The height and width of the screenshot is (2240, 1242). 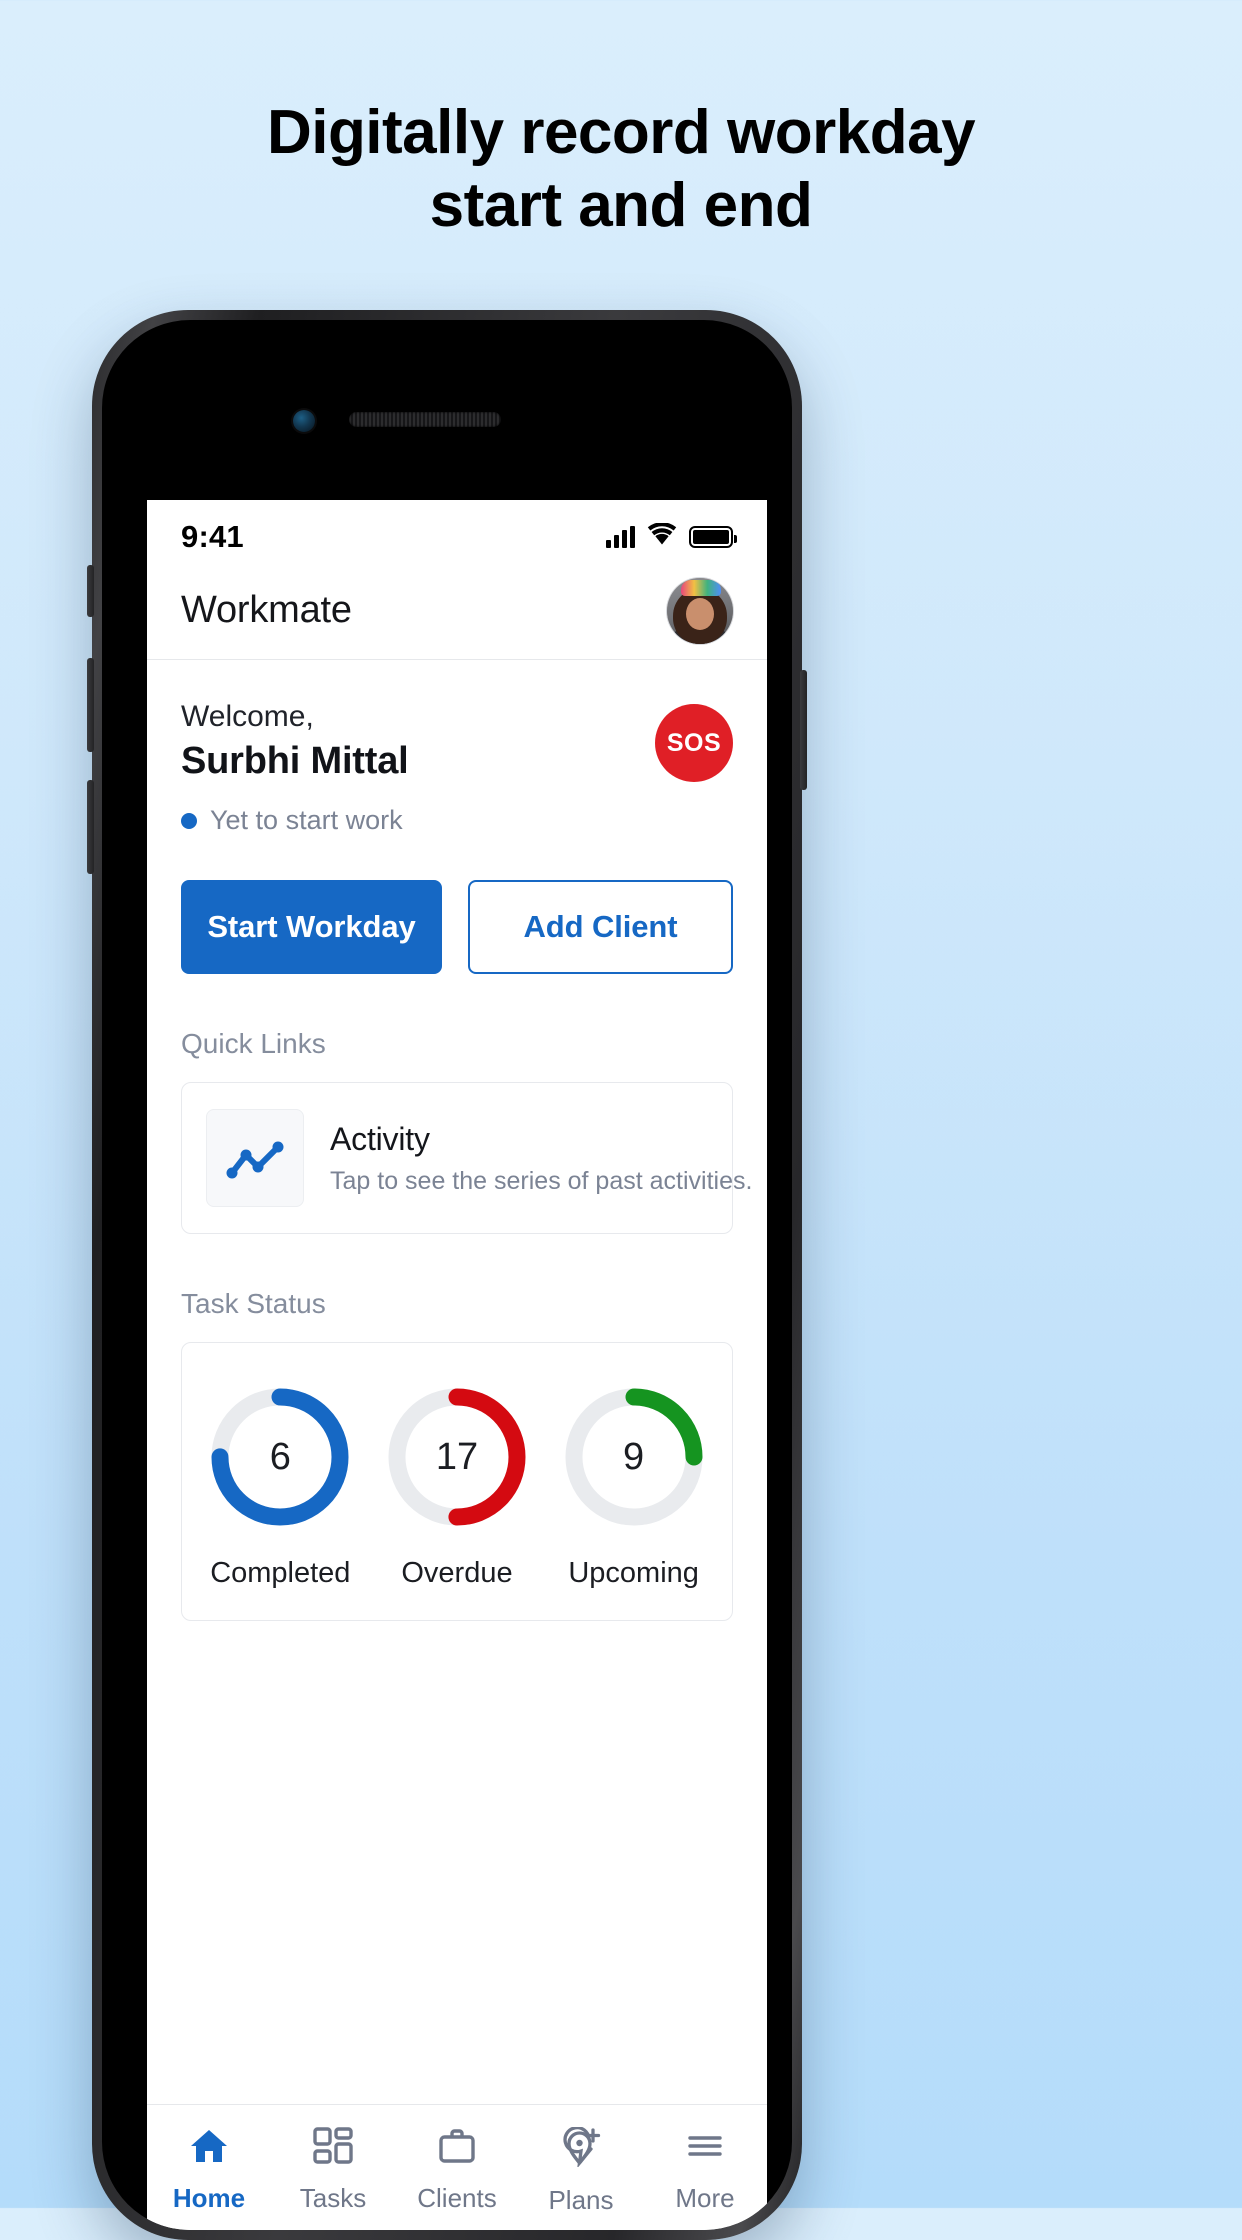 I want to click on task-status-completed: 6 Completed, so click(x=280, y=1485).